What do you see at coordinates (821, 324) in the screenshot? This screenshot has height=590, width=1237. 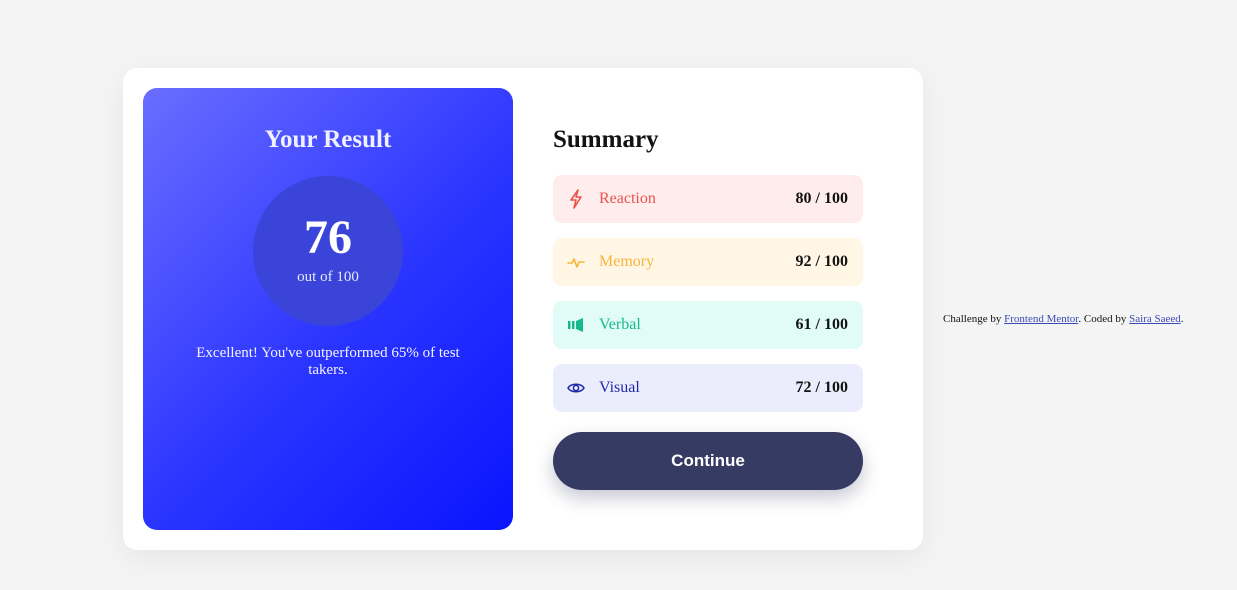 I see `summary-score: 61 / 100` at bounding box center [821, 324].